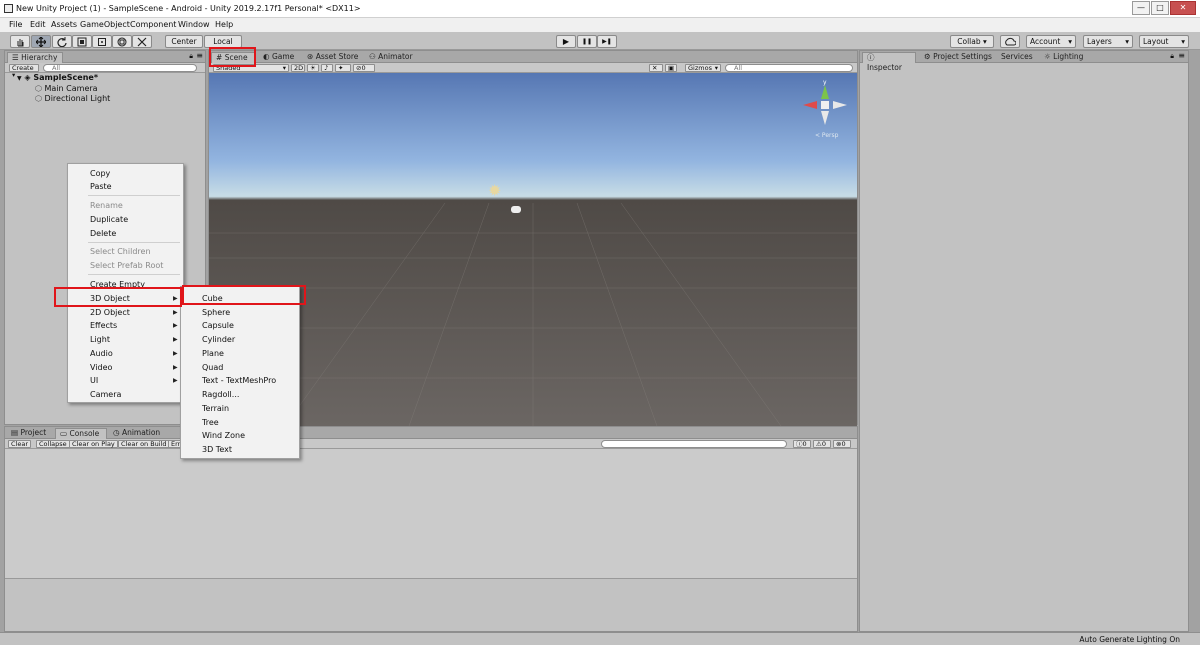 The image size is (1200, 645). Describe the element at coordinates (105, 394) in the screenshot. I see `menu-item-camera: Camera` at that location.